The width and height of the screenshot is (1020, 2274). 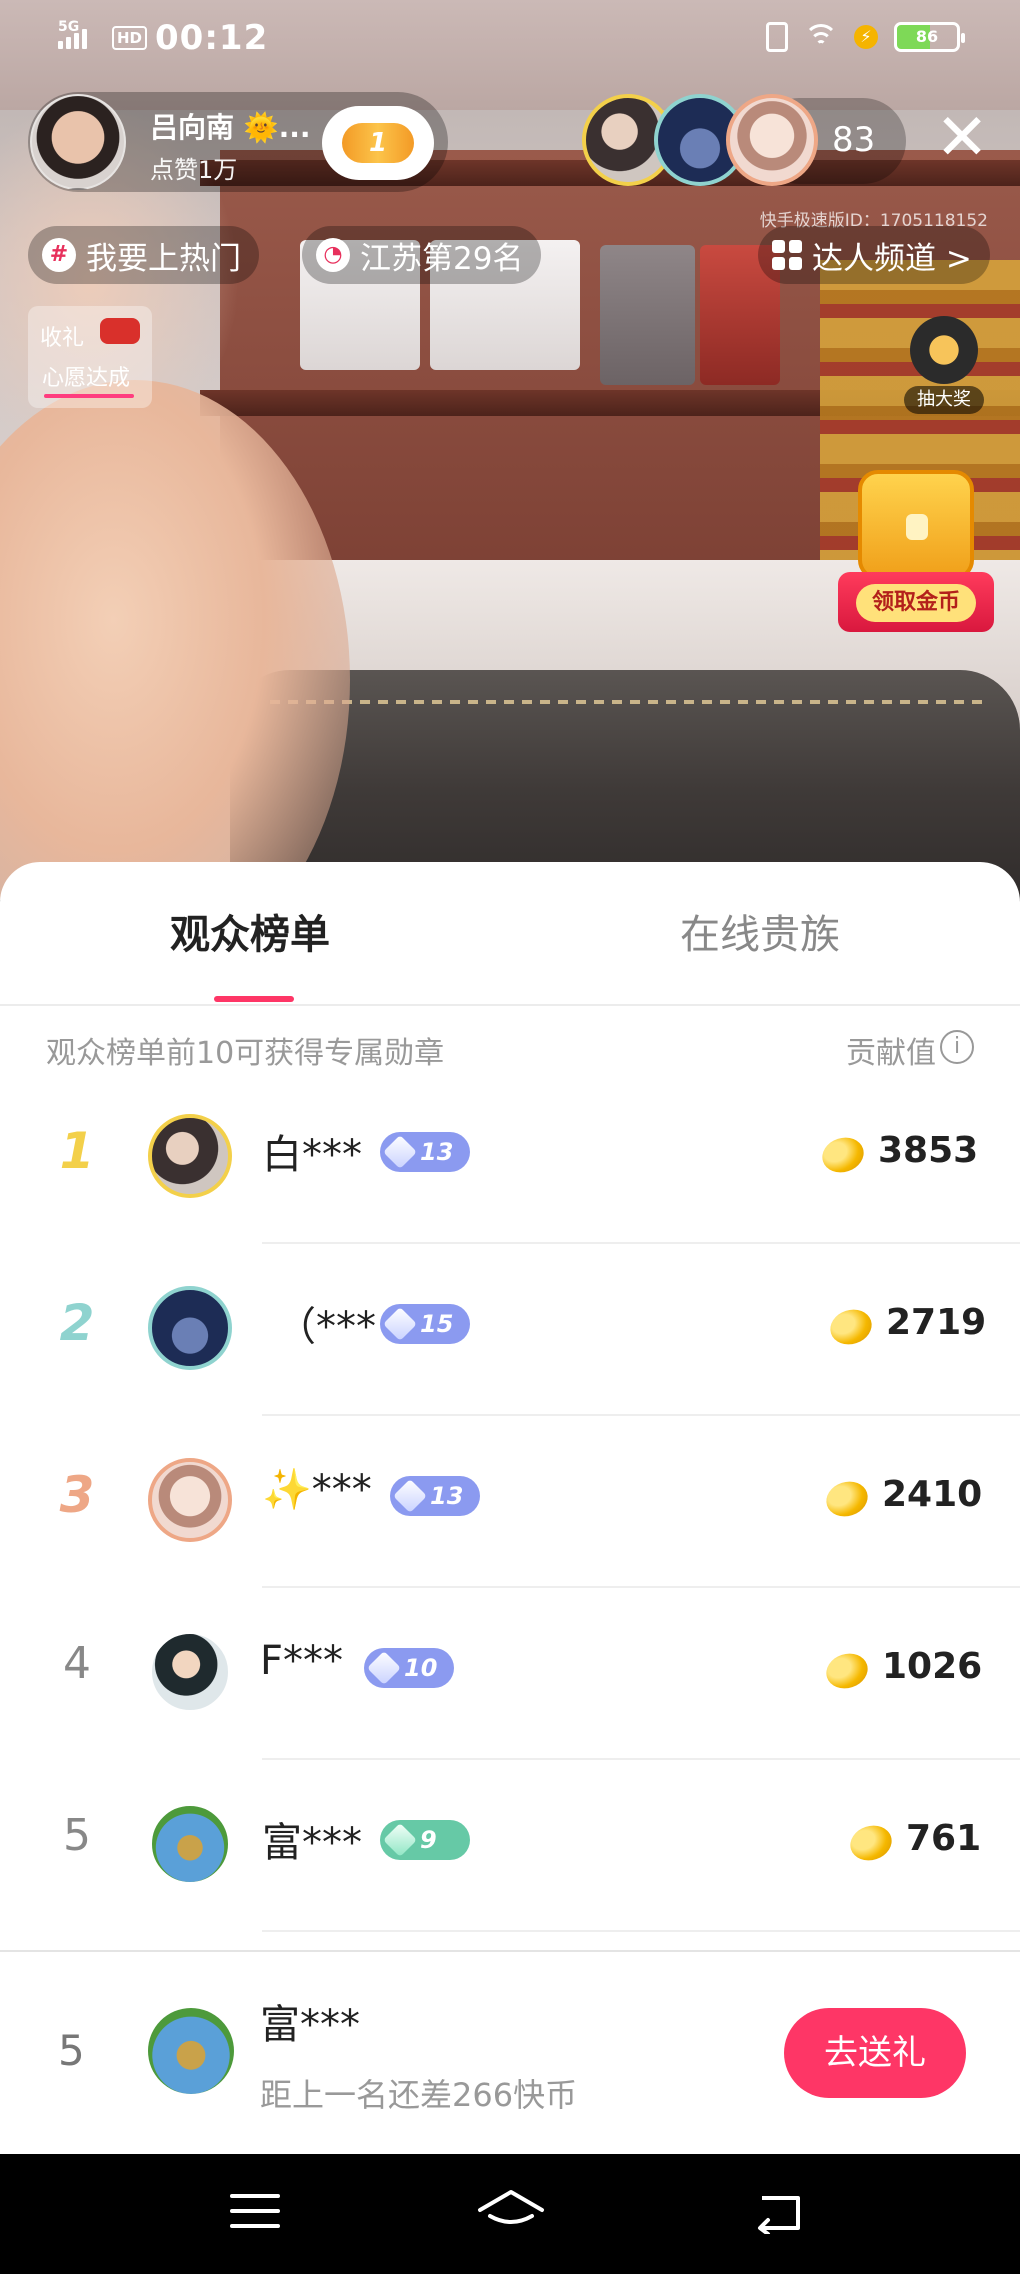 I want to click on send-gift-button: 去送礼, so click(x=875, y=2053).